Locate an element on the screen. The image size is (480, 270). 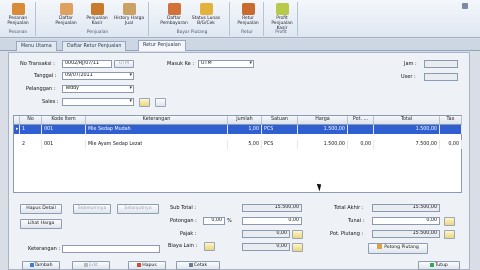
sub-total-field: 15.500,00 is located at coordinates (272, 208).